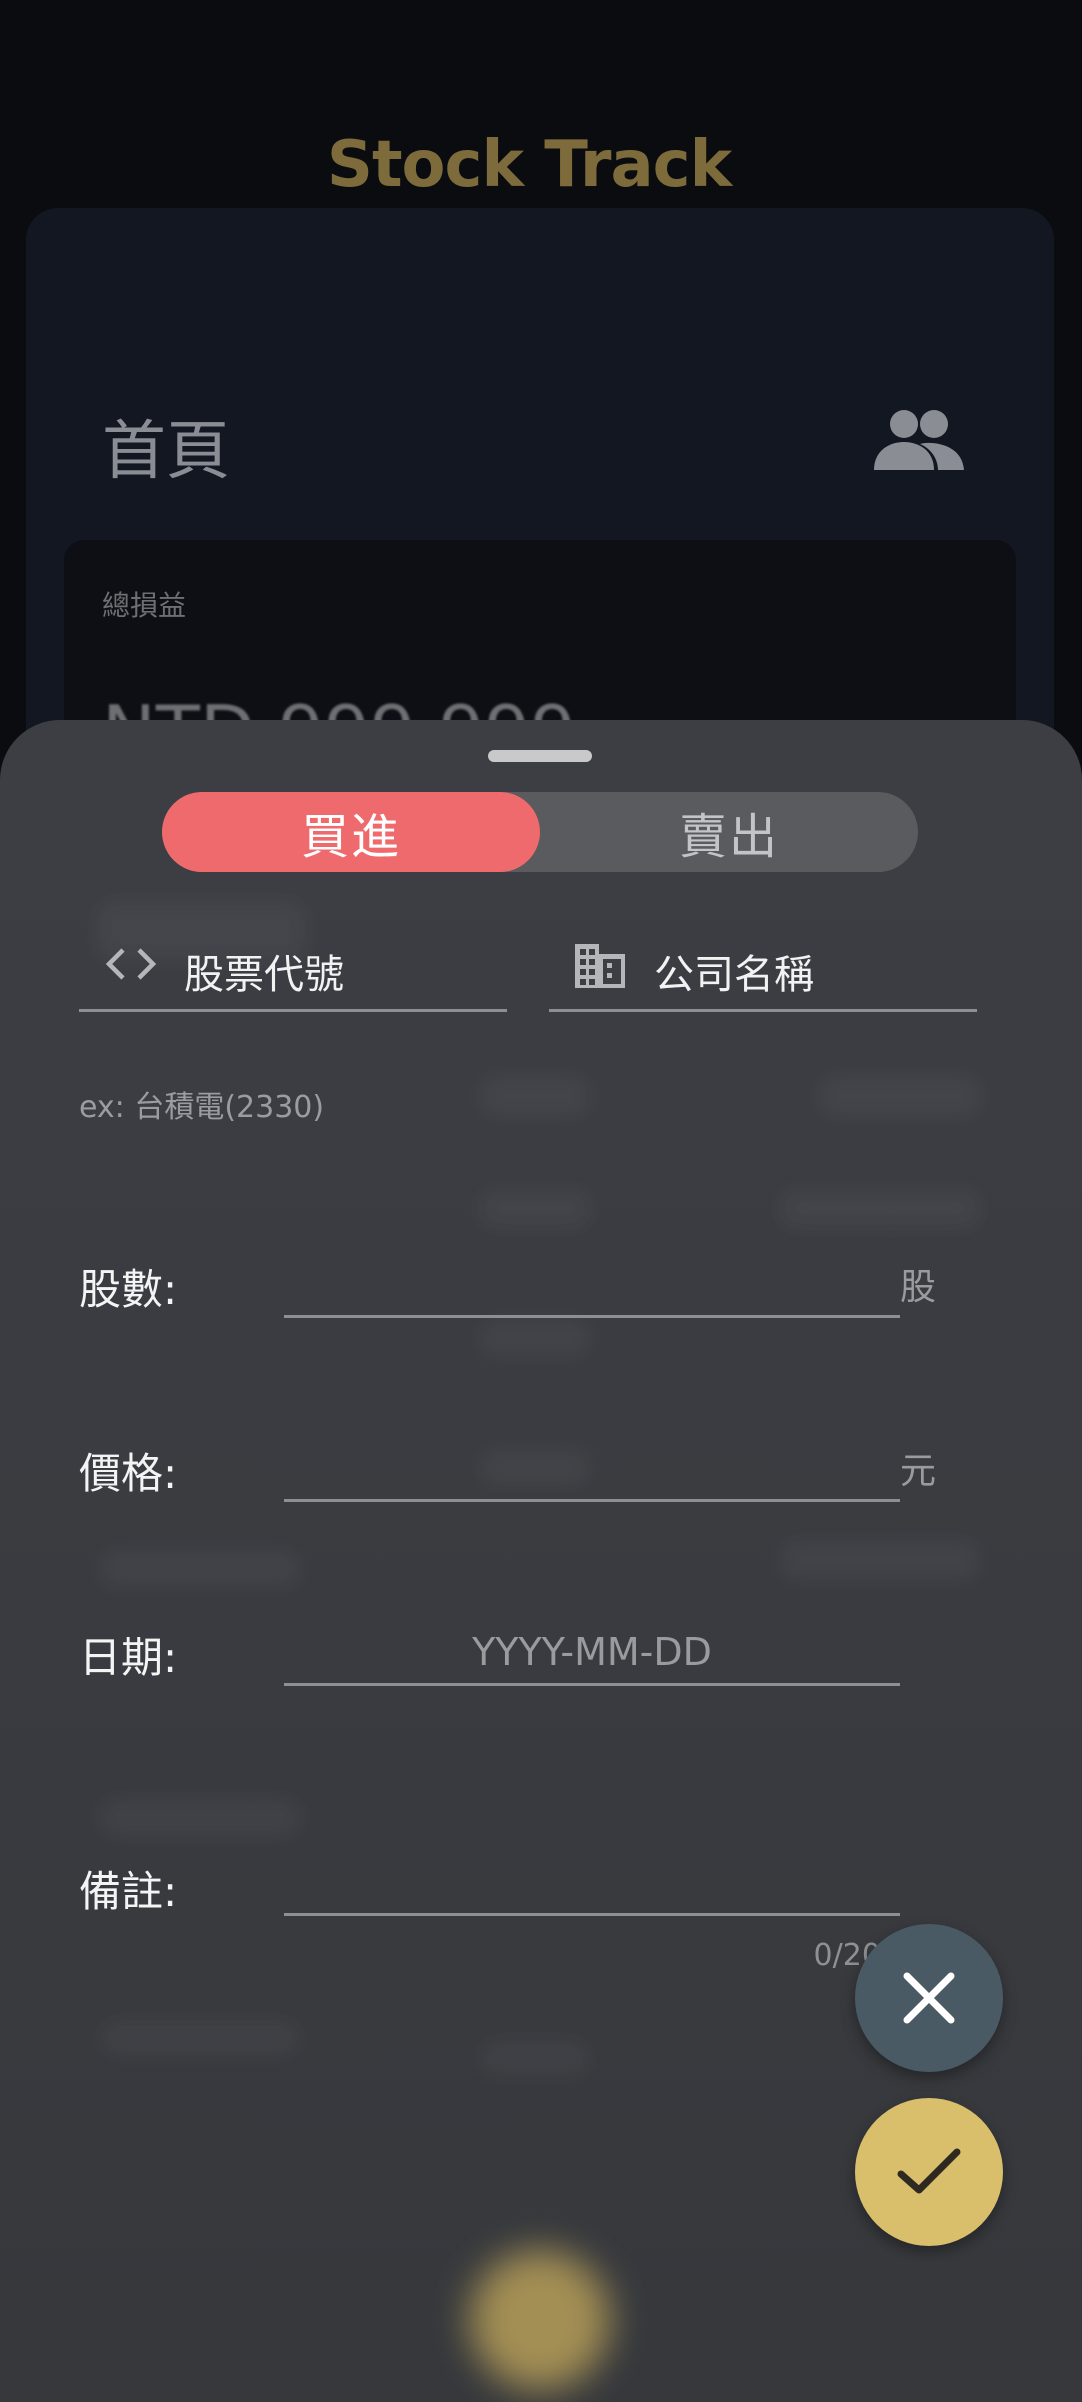  Describe the element at coordinates (600, 966) in the screenshot. I see `building-icon` at that location.